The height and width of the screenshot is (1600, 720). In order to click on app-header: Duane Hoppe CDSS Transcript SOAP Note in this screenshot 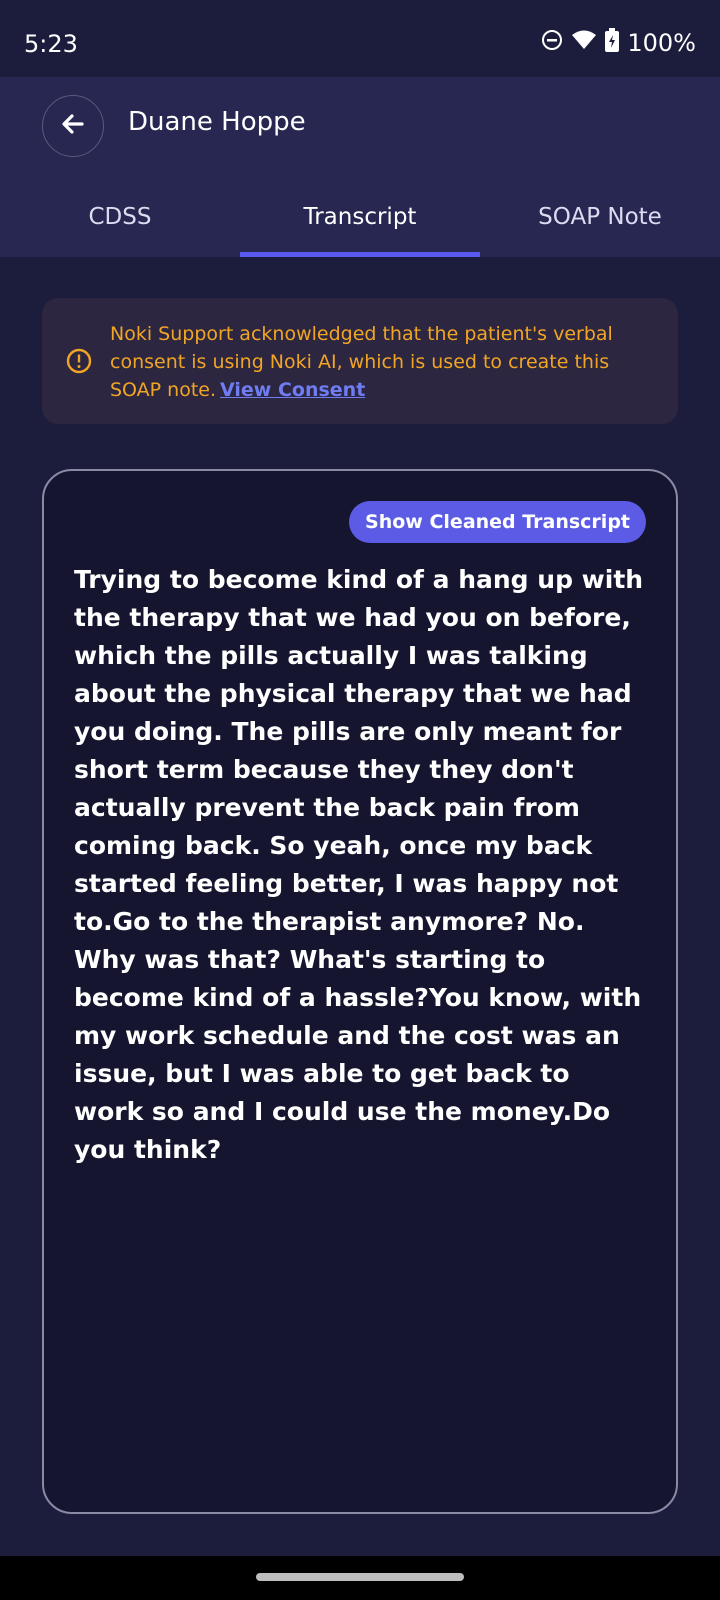, I will do `click(360, 167)`.